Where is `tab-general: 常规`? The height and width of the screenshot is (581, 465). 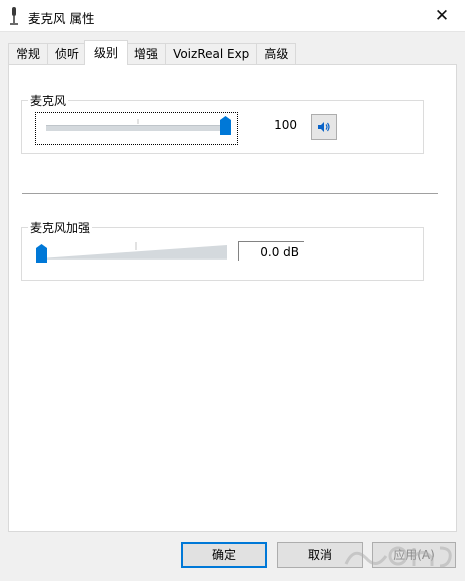
tab-general: 常规 is located at coordinates (28, 54).